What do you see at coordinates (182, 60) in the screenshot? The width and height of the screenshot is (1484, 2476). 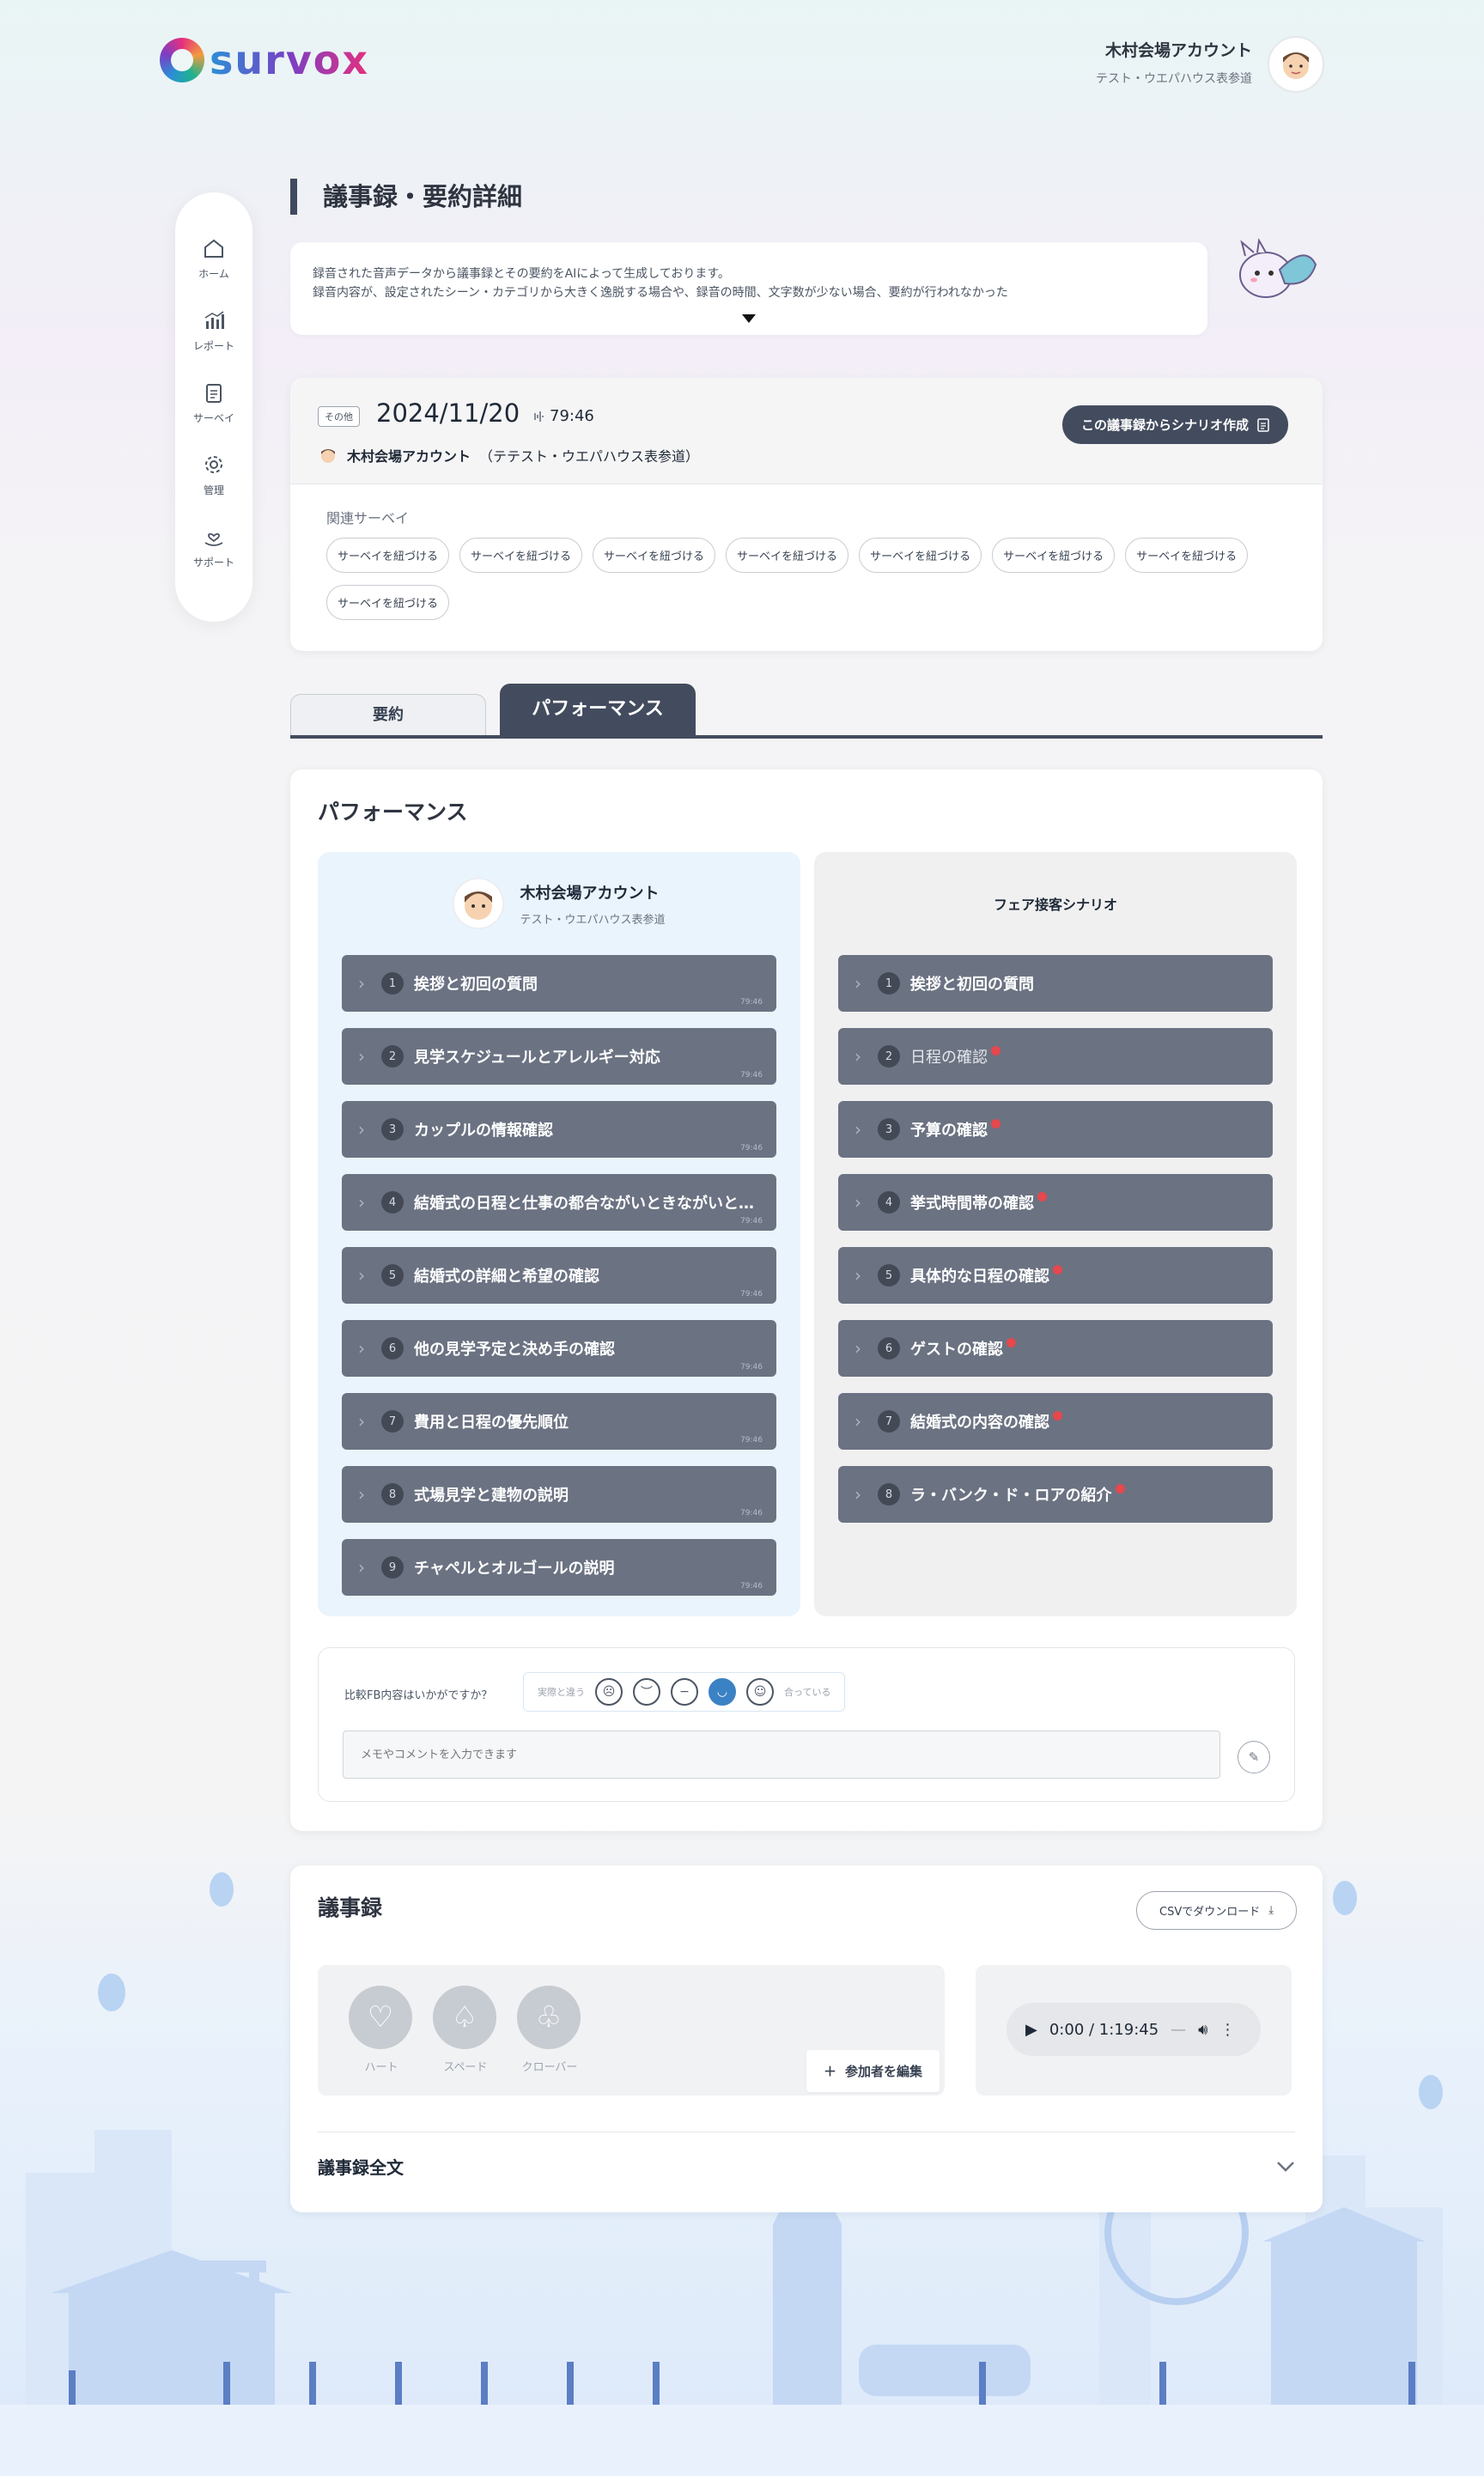 I see `logo-mark` at bounding box center [182, 60].